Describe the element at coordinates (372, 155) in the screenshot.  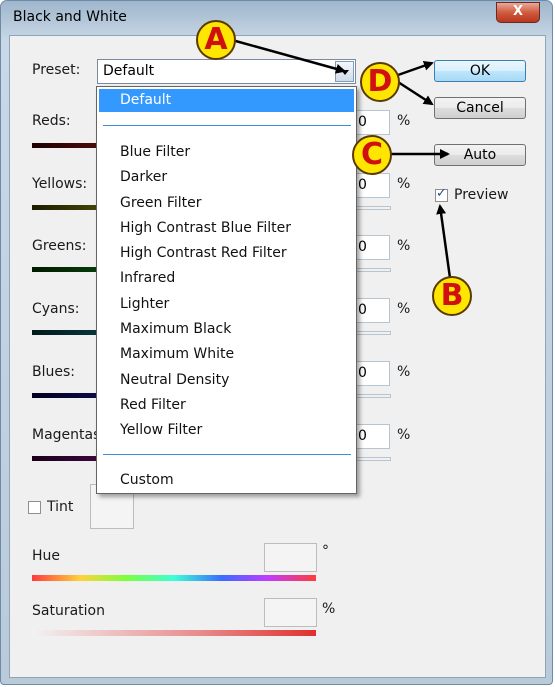
I see `callout-c: C` at that location.